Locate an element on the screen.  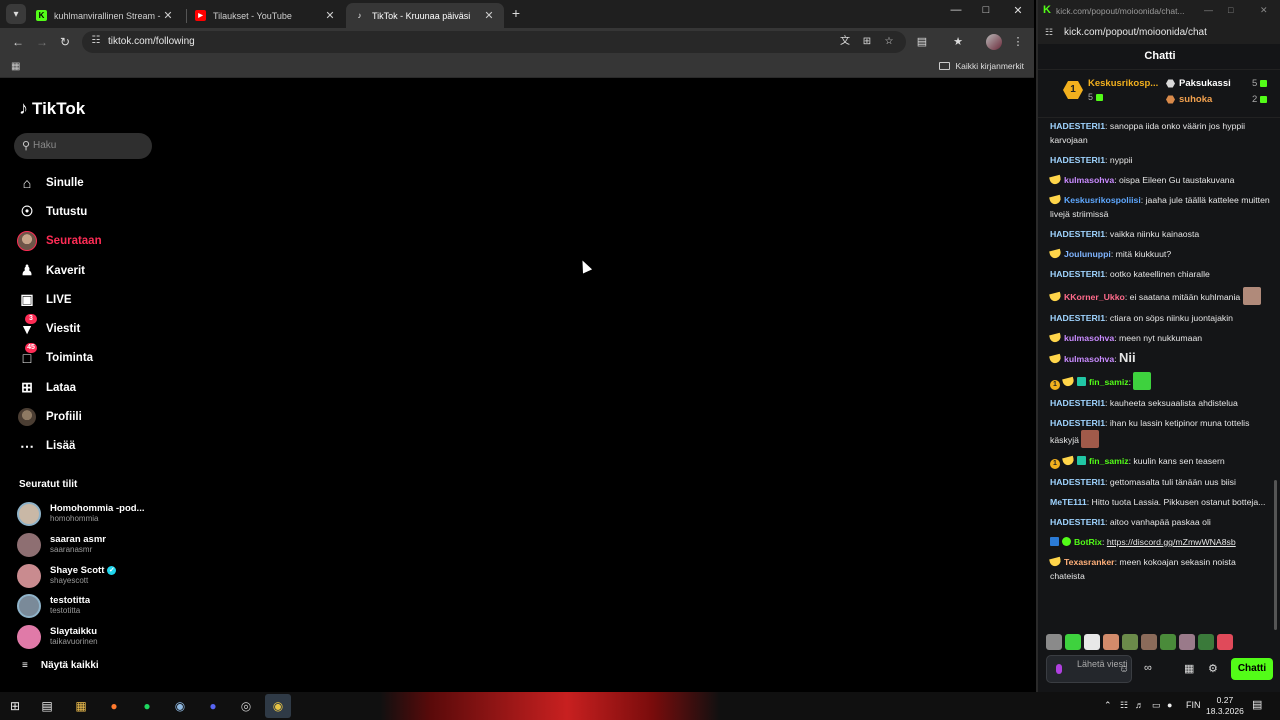
nav-lataa: ⊞ Lataa is located at coordinates (87, 387).